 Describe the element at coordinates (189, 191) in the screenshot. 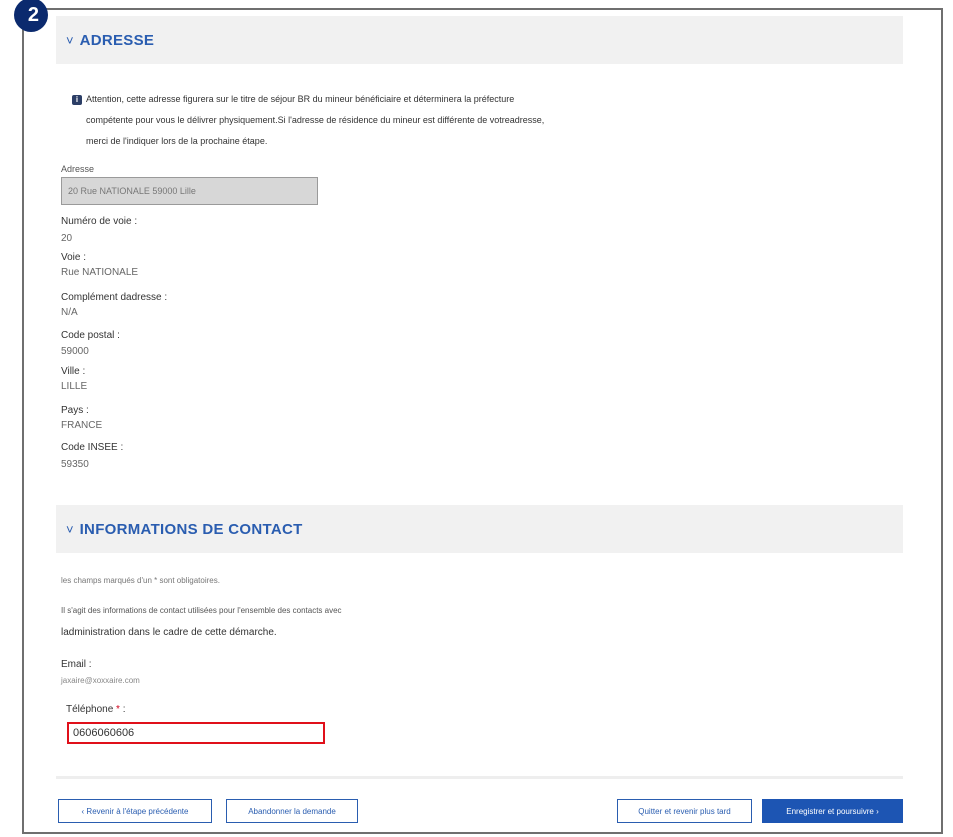

I see `address-field: 20 Rue NATIONALE 59000 Lille` at that location.